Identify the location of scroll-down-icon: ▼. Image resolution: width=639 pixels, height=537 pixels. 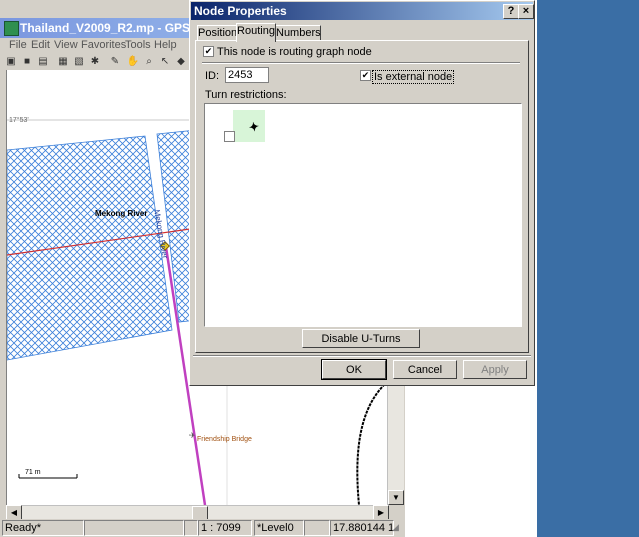
(396, 497).